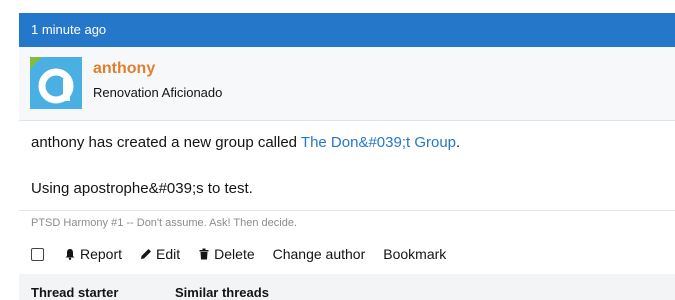 The height and width of the screenshot is (300, 675). I want to click on report-button: Report, so click(93, 254).